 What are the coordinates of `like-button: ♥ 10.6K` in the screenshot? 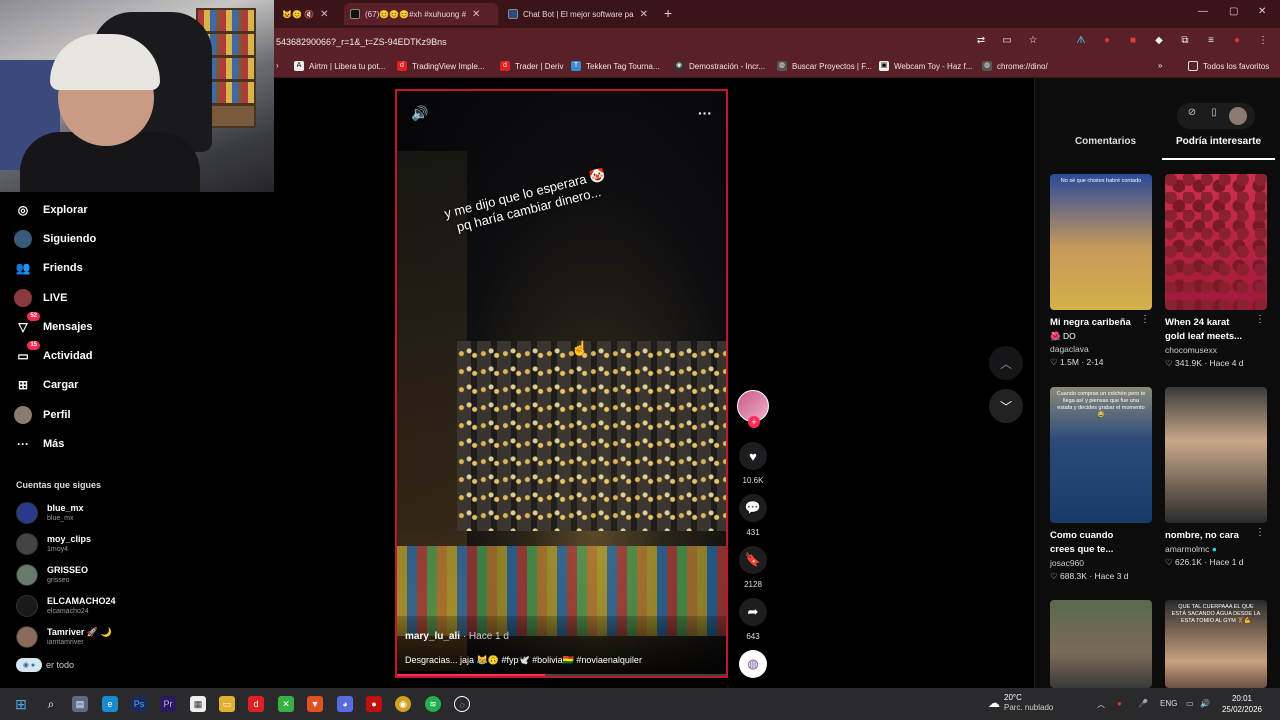 It's located at (753, 463).